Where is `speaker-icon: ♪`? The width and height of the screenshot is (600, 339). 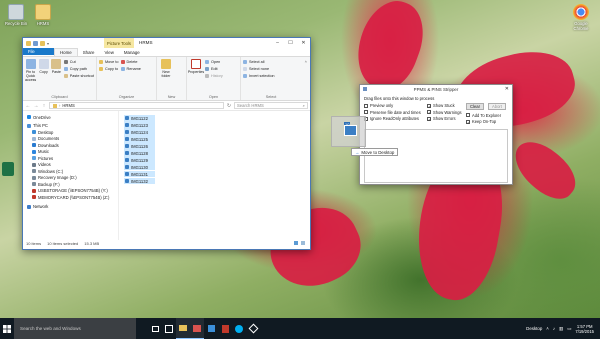
speaker-icon: ♪ is located at coordinates (554, 328).